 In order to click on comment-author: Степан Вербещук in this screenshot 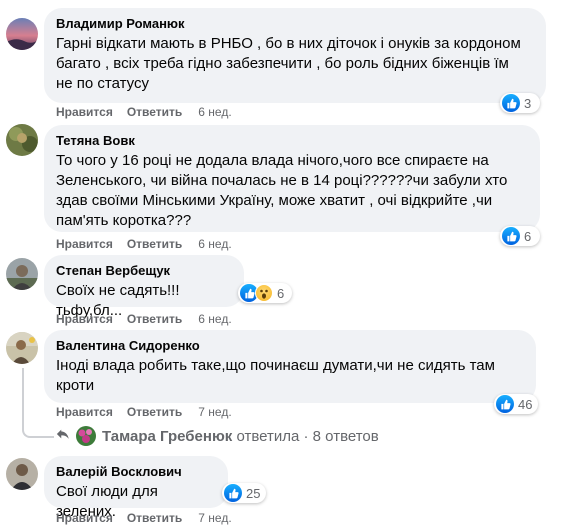, I will do `click(144, 271)`.